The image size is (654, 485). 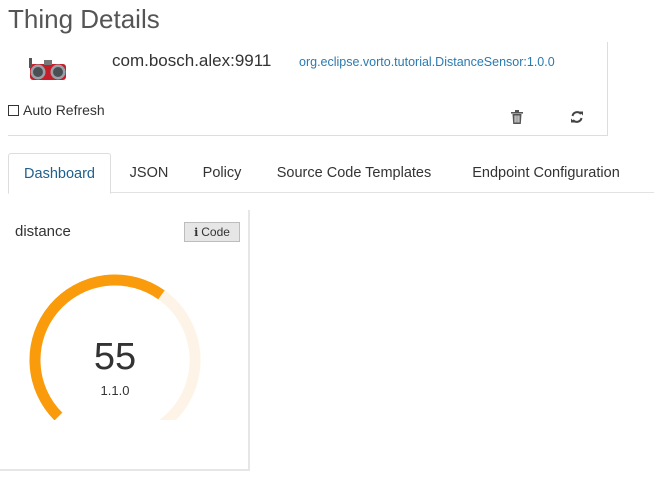 I want to click on checkbox-icon, so click(x=13, y=110).